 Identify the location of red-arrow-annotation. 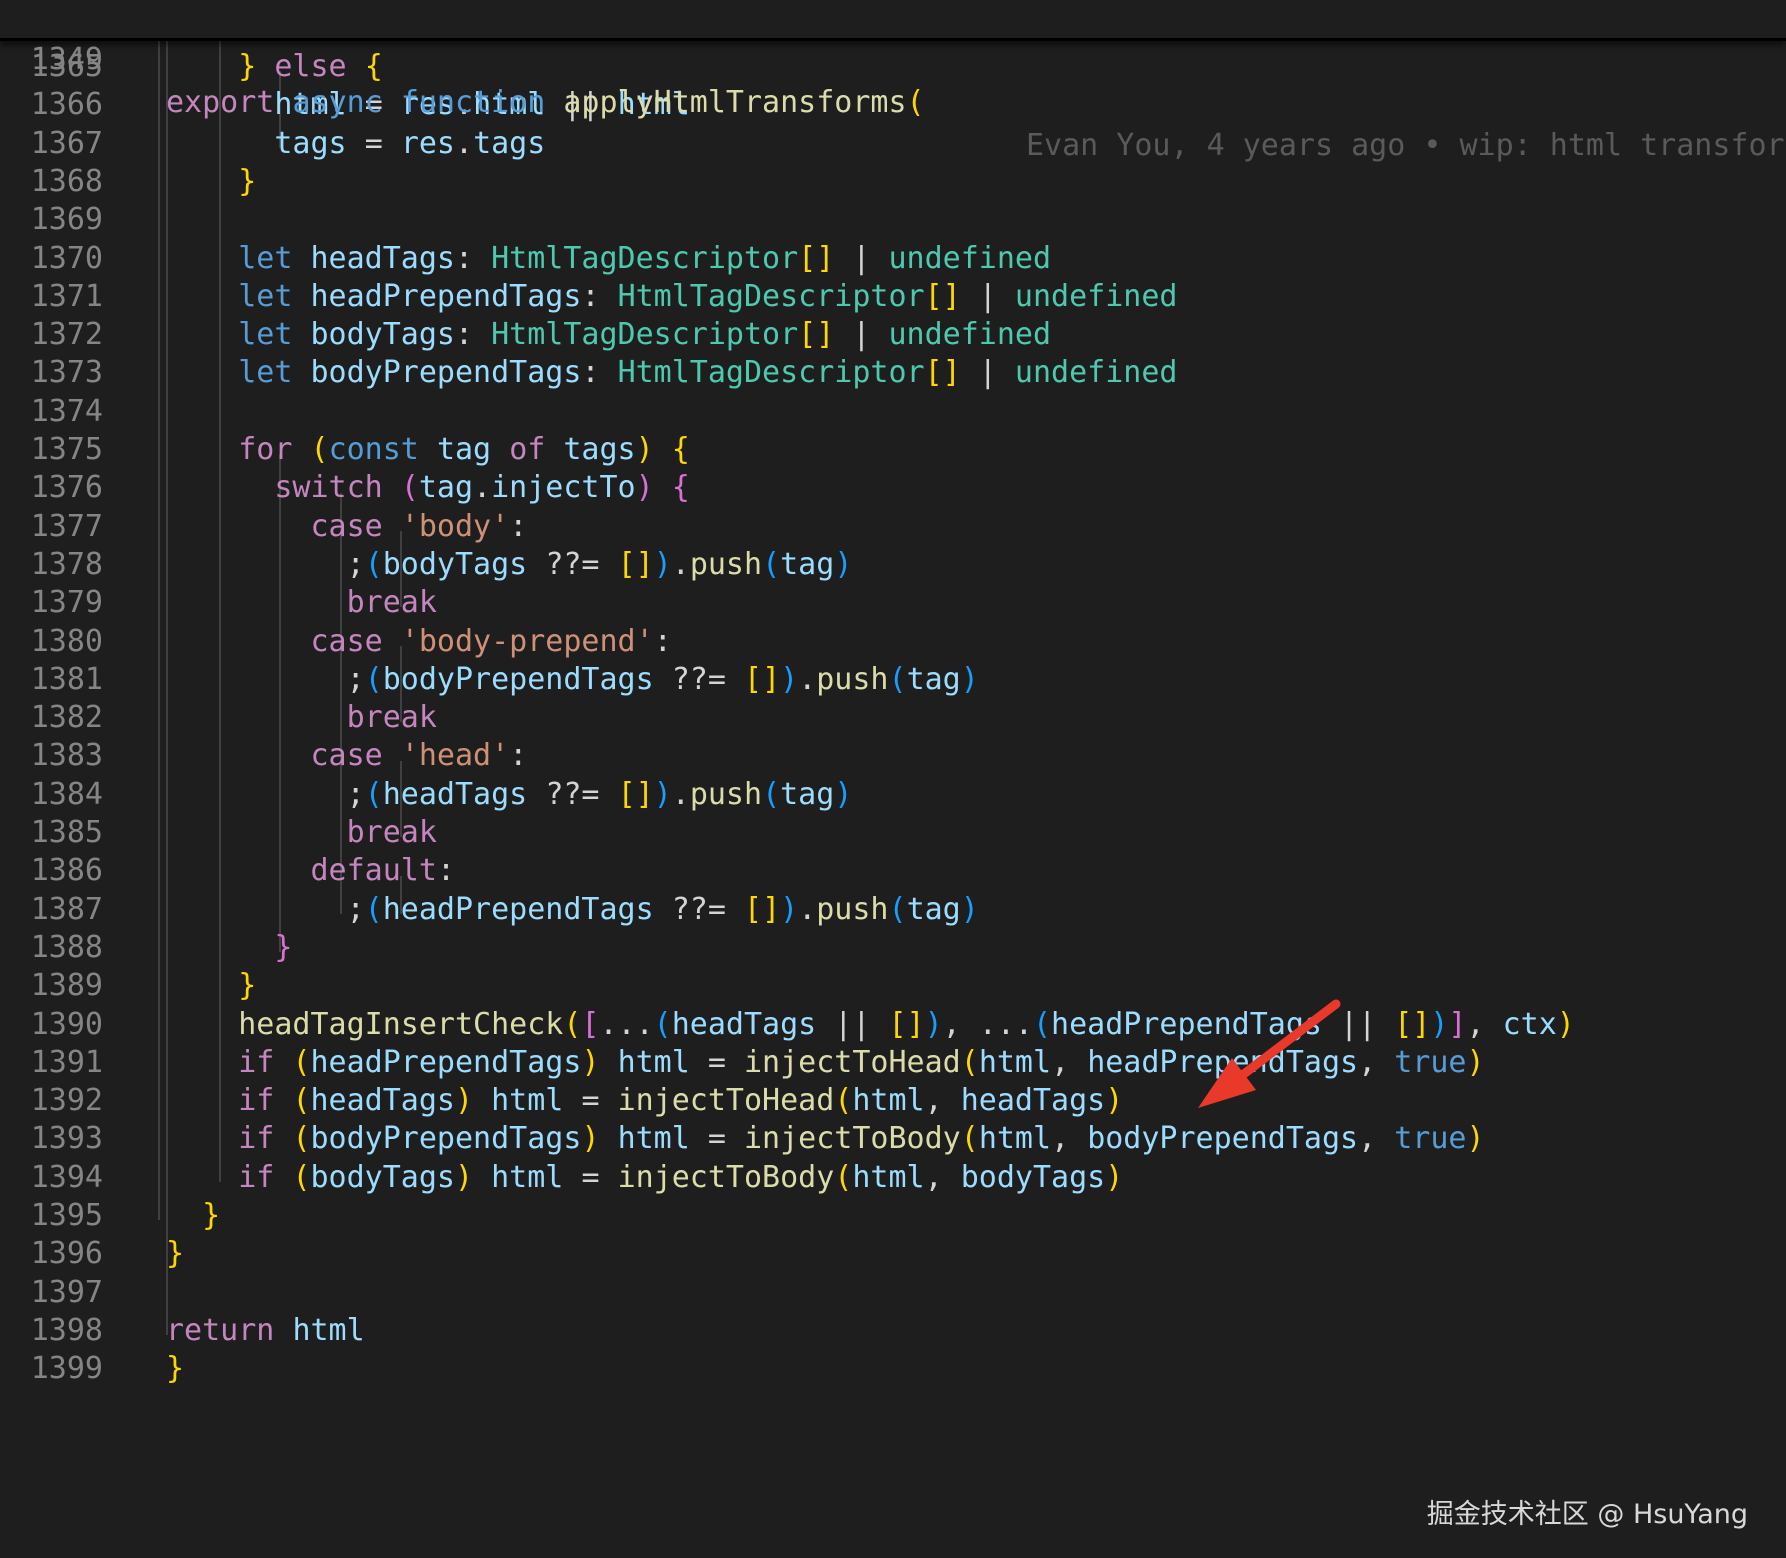
(1269, 1053).